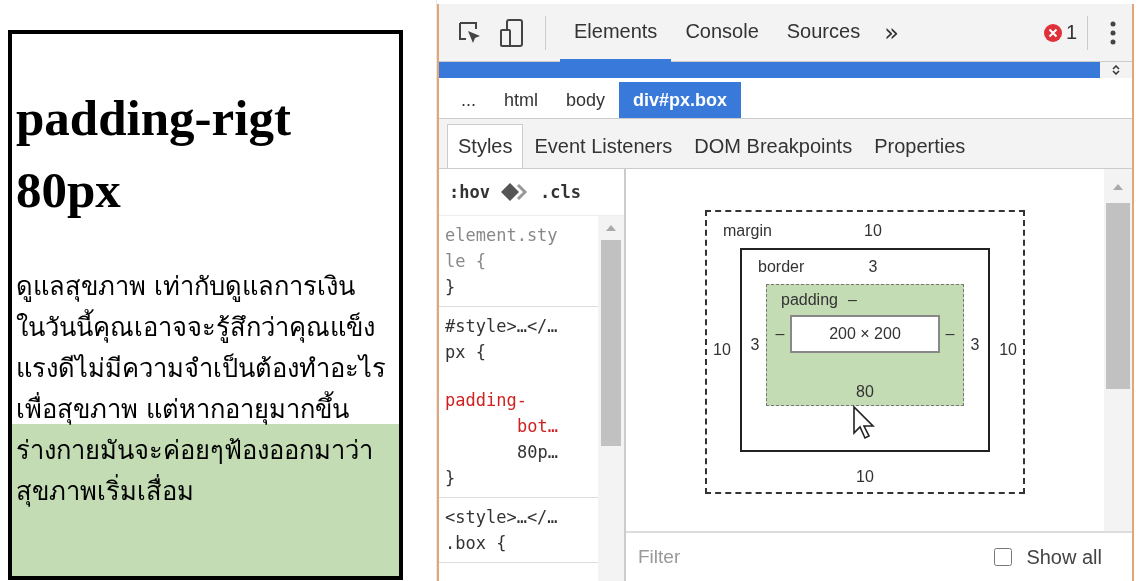 This screenshot has height=581, width=1143. I want to click on filter-field: Filter, so click(815, 557).